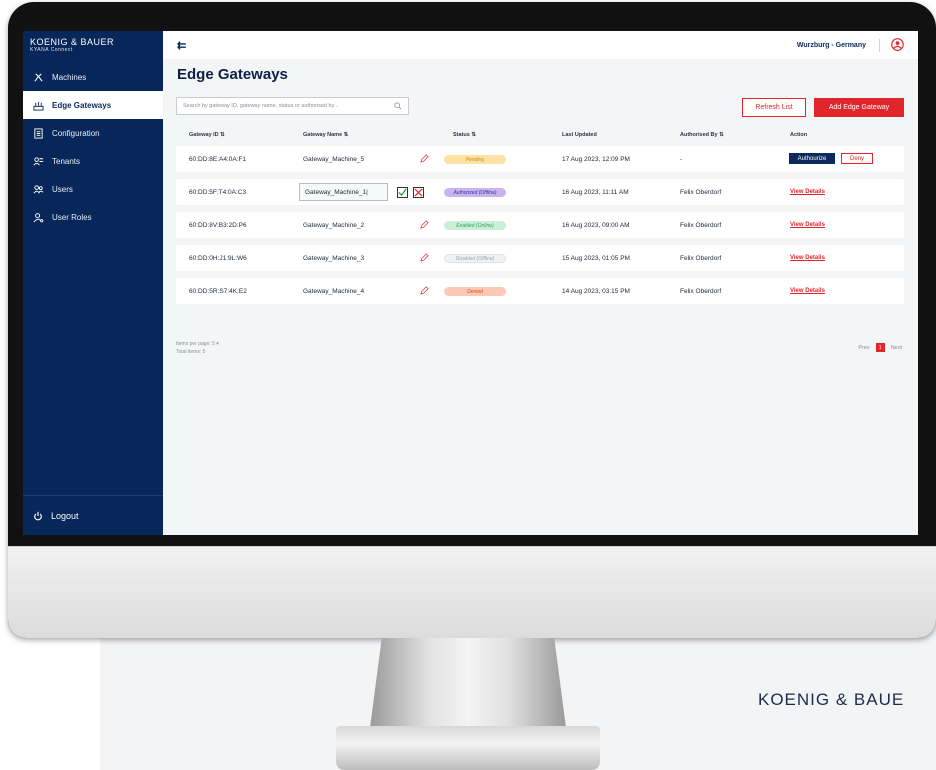 The image size is (936, 770). I want to click on status-badge: Denied, so click(475, 291).